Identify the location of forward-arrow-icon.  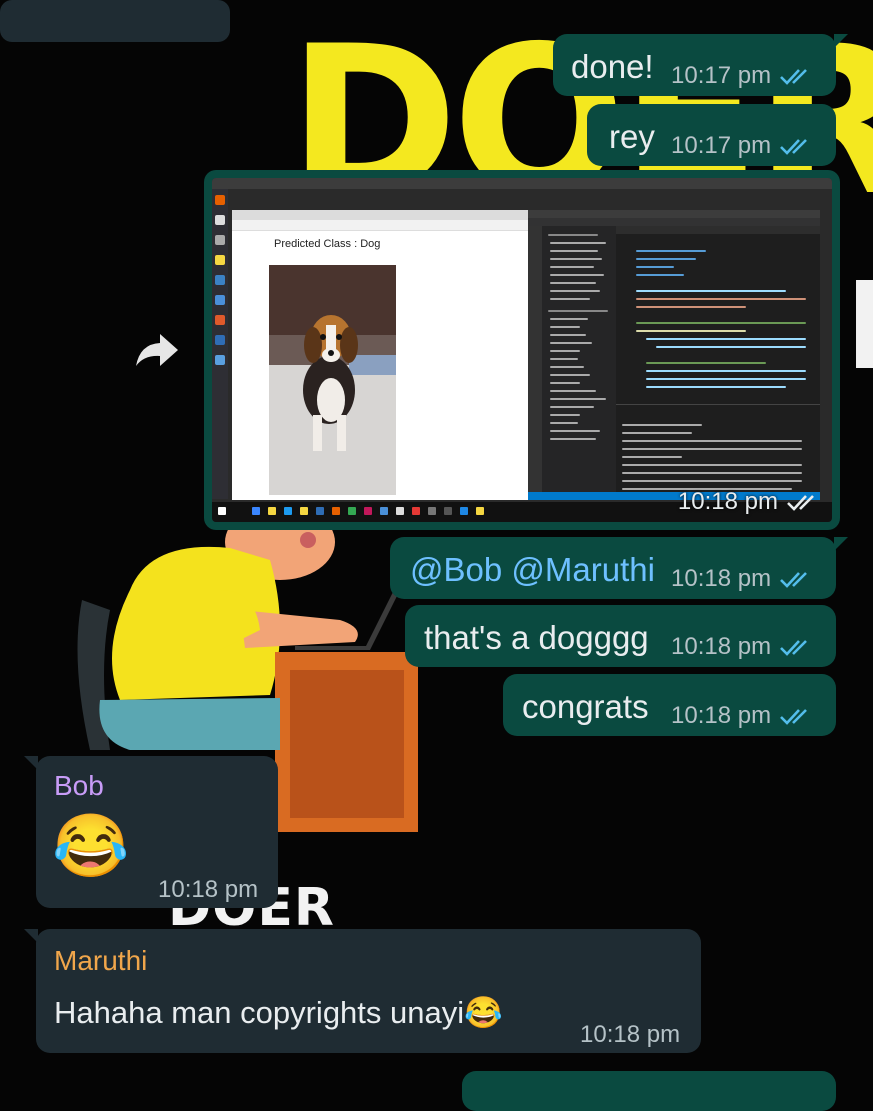
(157, 350).